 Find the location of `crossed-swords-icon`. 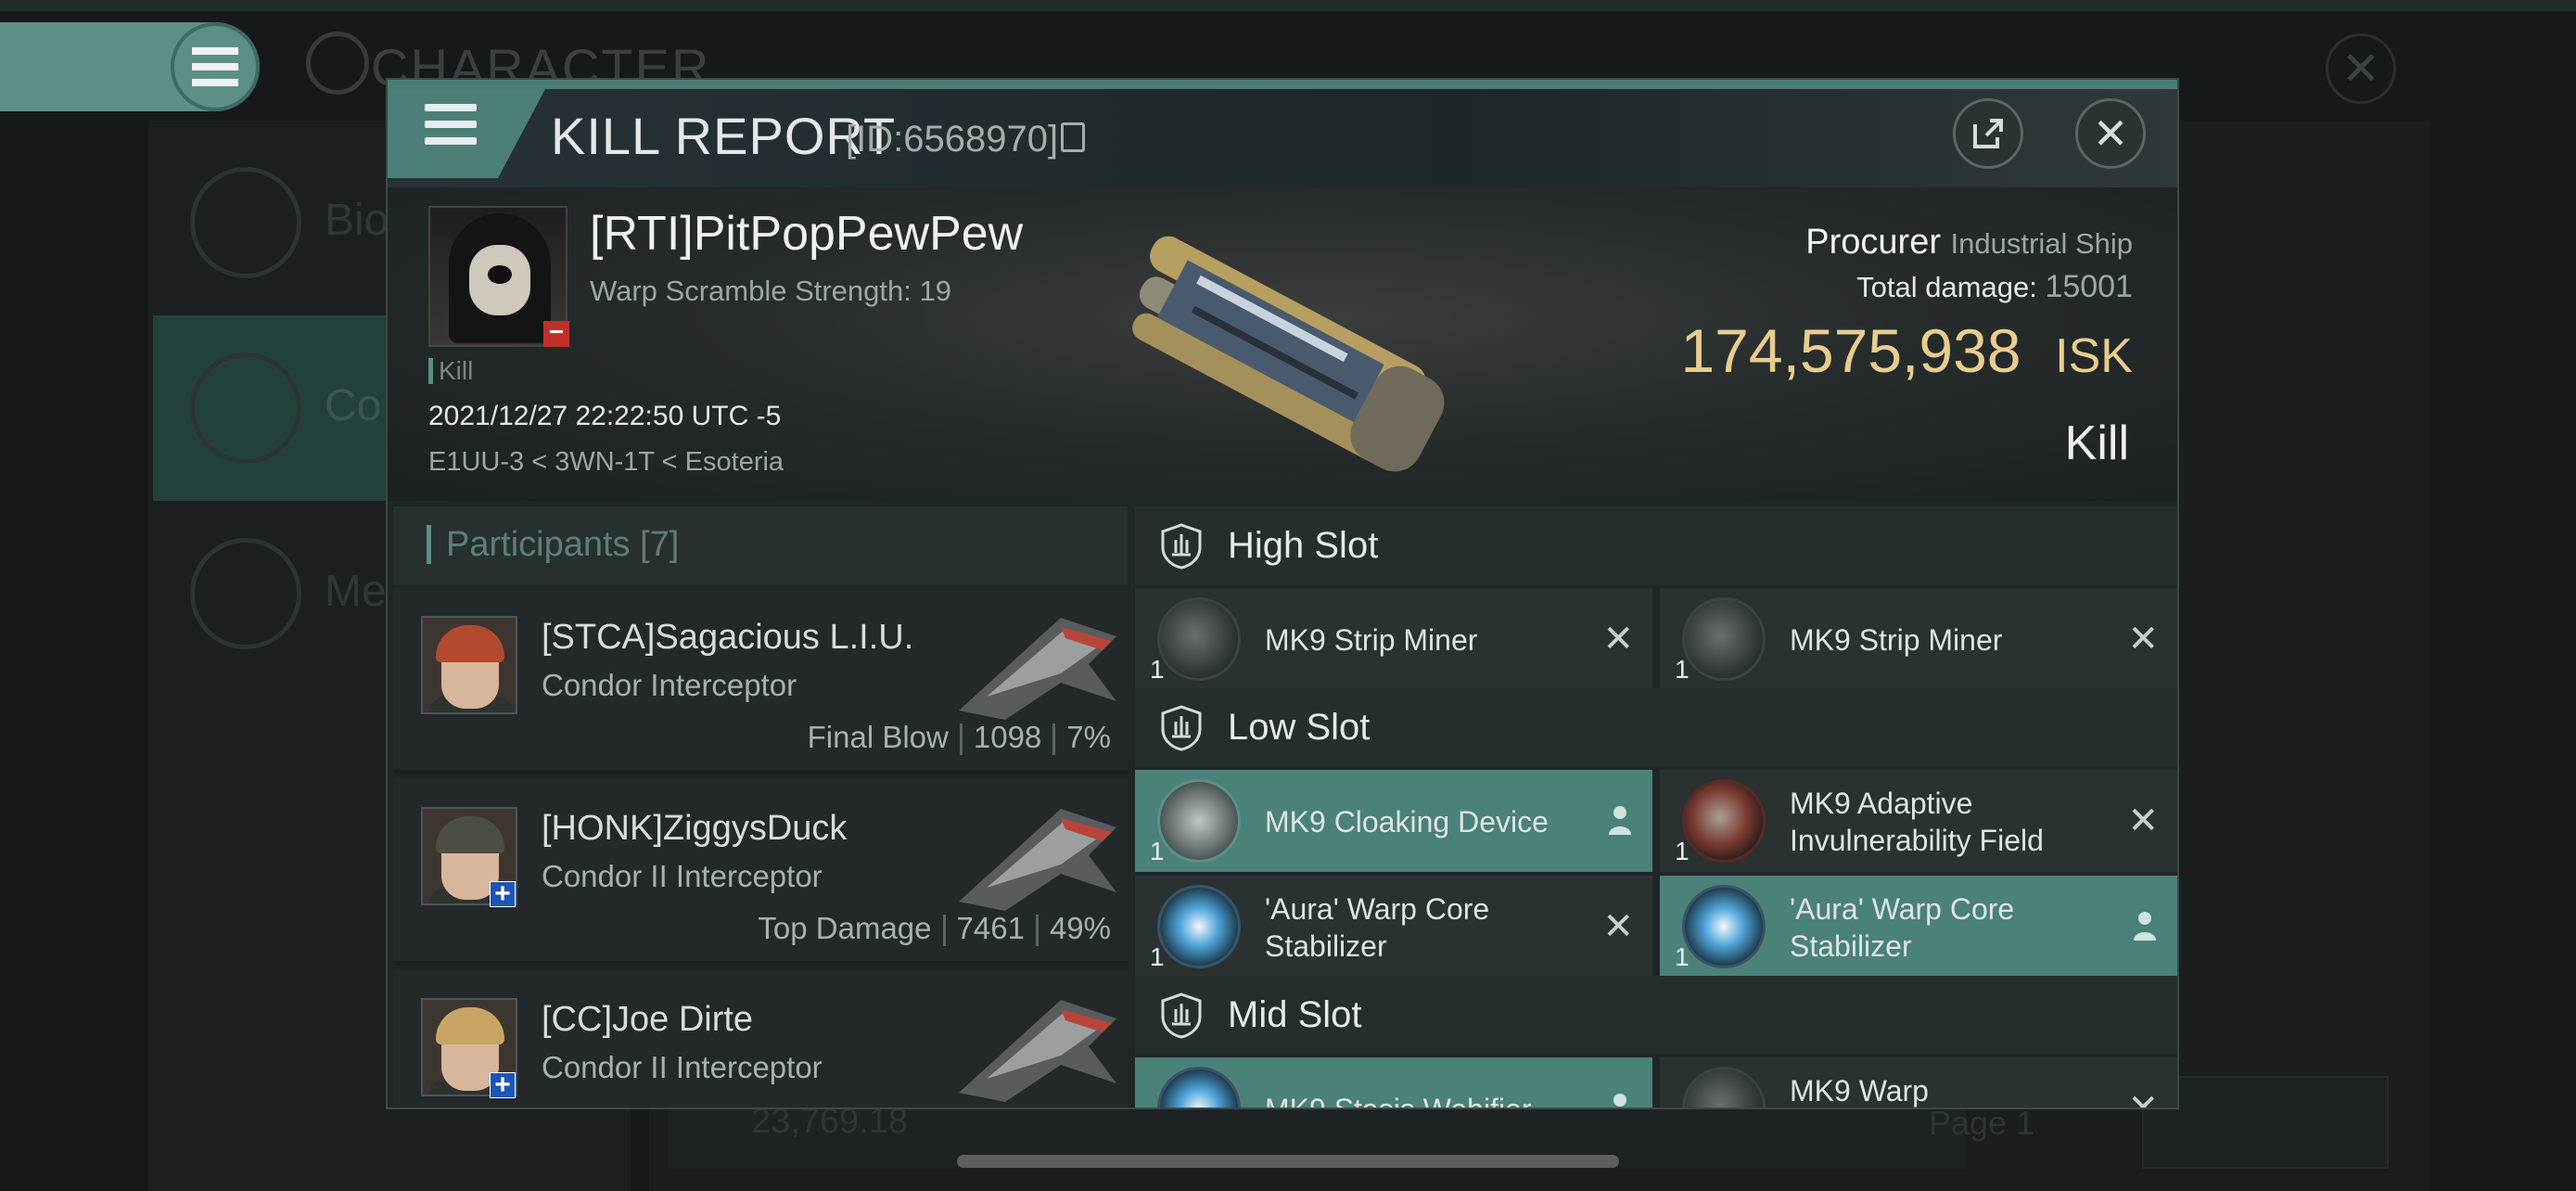

crossed-swords-icon is located at coordinates (246, 408).